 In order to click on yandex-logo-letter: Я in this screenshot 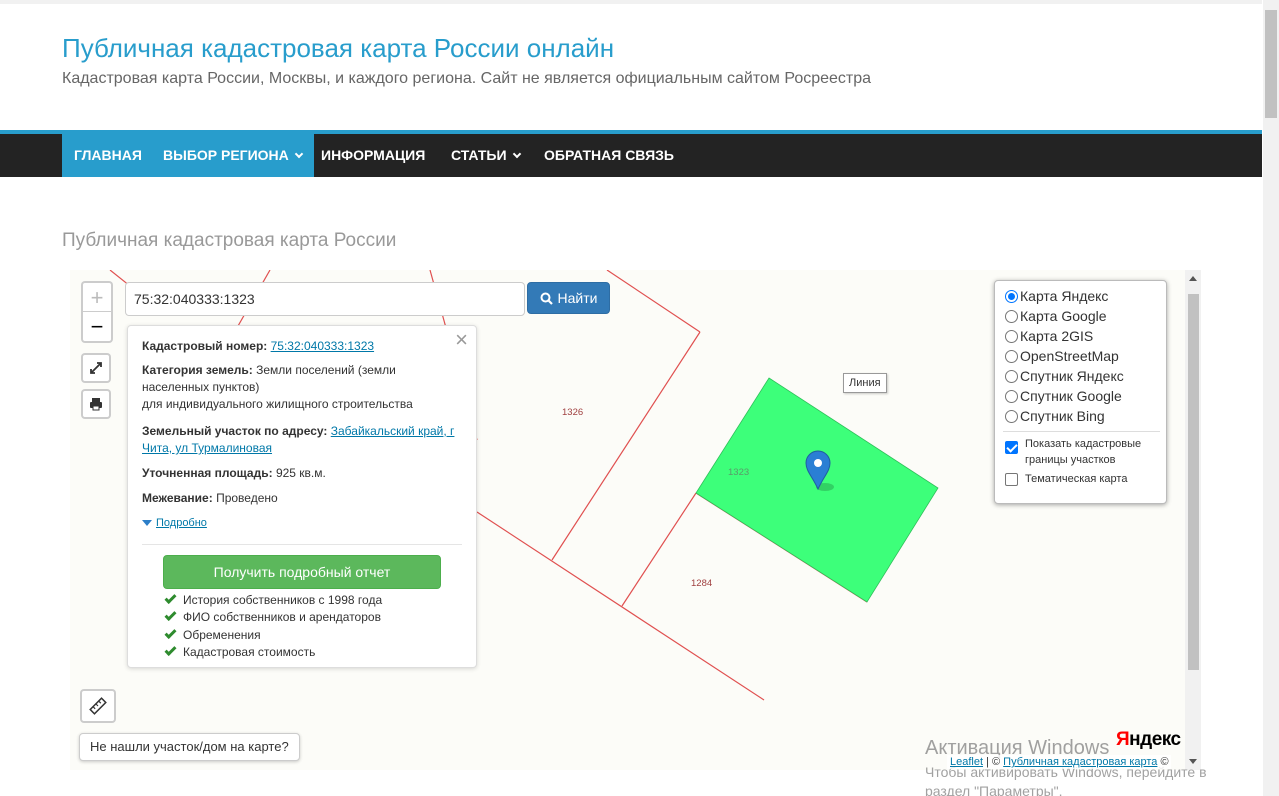, I will do `click(1123, 739)`.